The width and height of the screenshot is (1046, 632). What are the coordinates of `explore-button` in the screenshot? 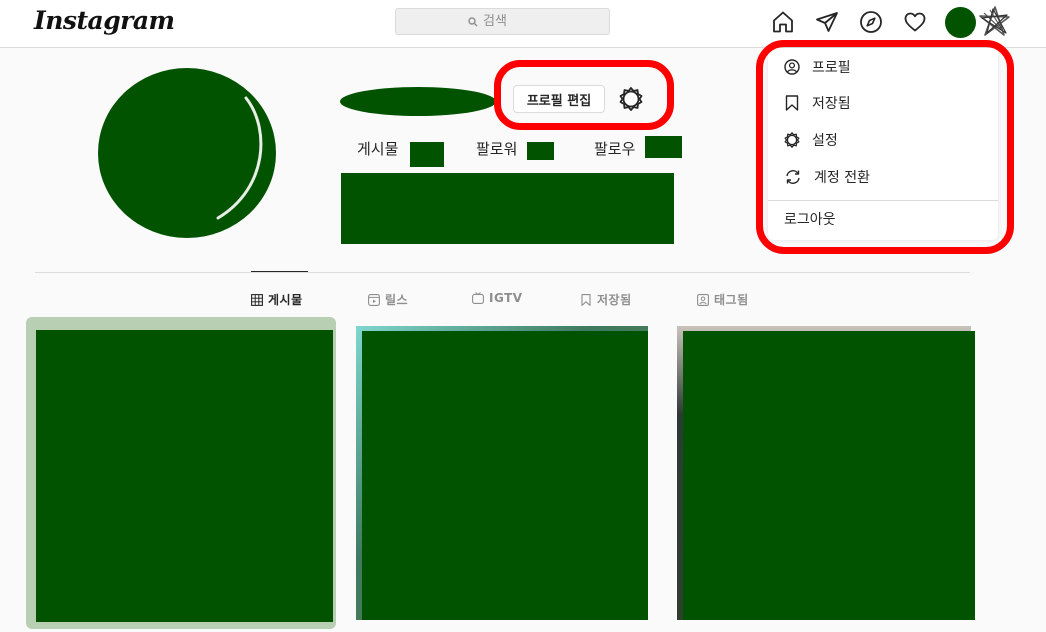 It's located at (871, 22).